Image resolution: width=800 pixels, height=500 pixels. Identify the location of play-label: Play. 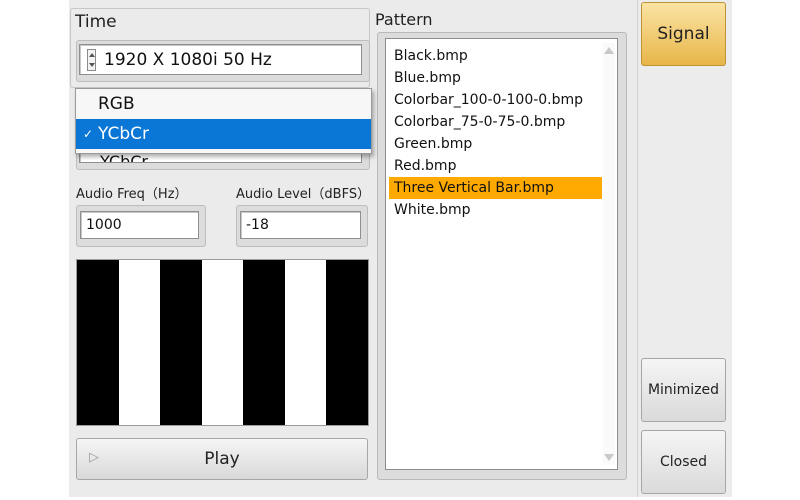
(222, 459).